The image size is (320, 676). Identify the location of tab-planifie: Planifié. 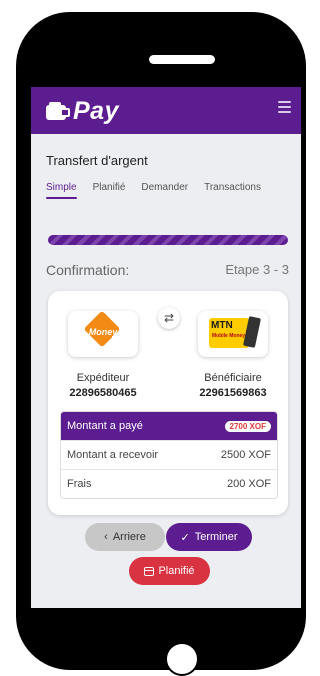
(109, 190).